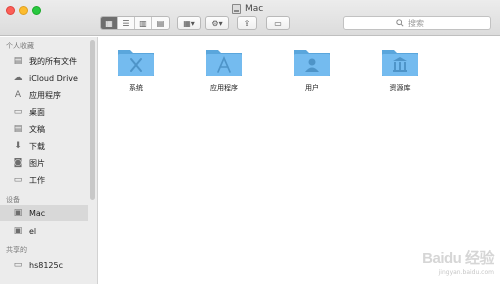 The image size is (500, 284). Describe the element at coordinates (126, 23) in the screenshot. I see `list-view-button: ☰` at that location.